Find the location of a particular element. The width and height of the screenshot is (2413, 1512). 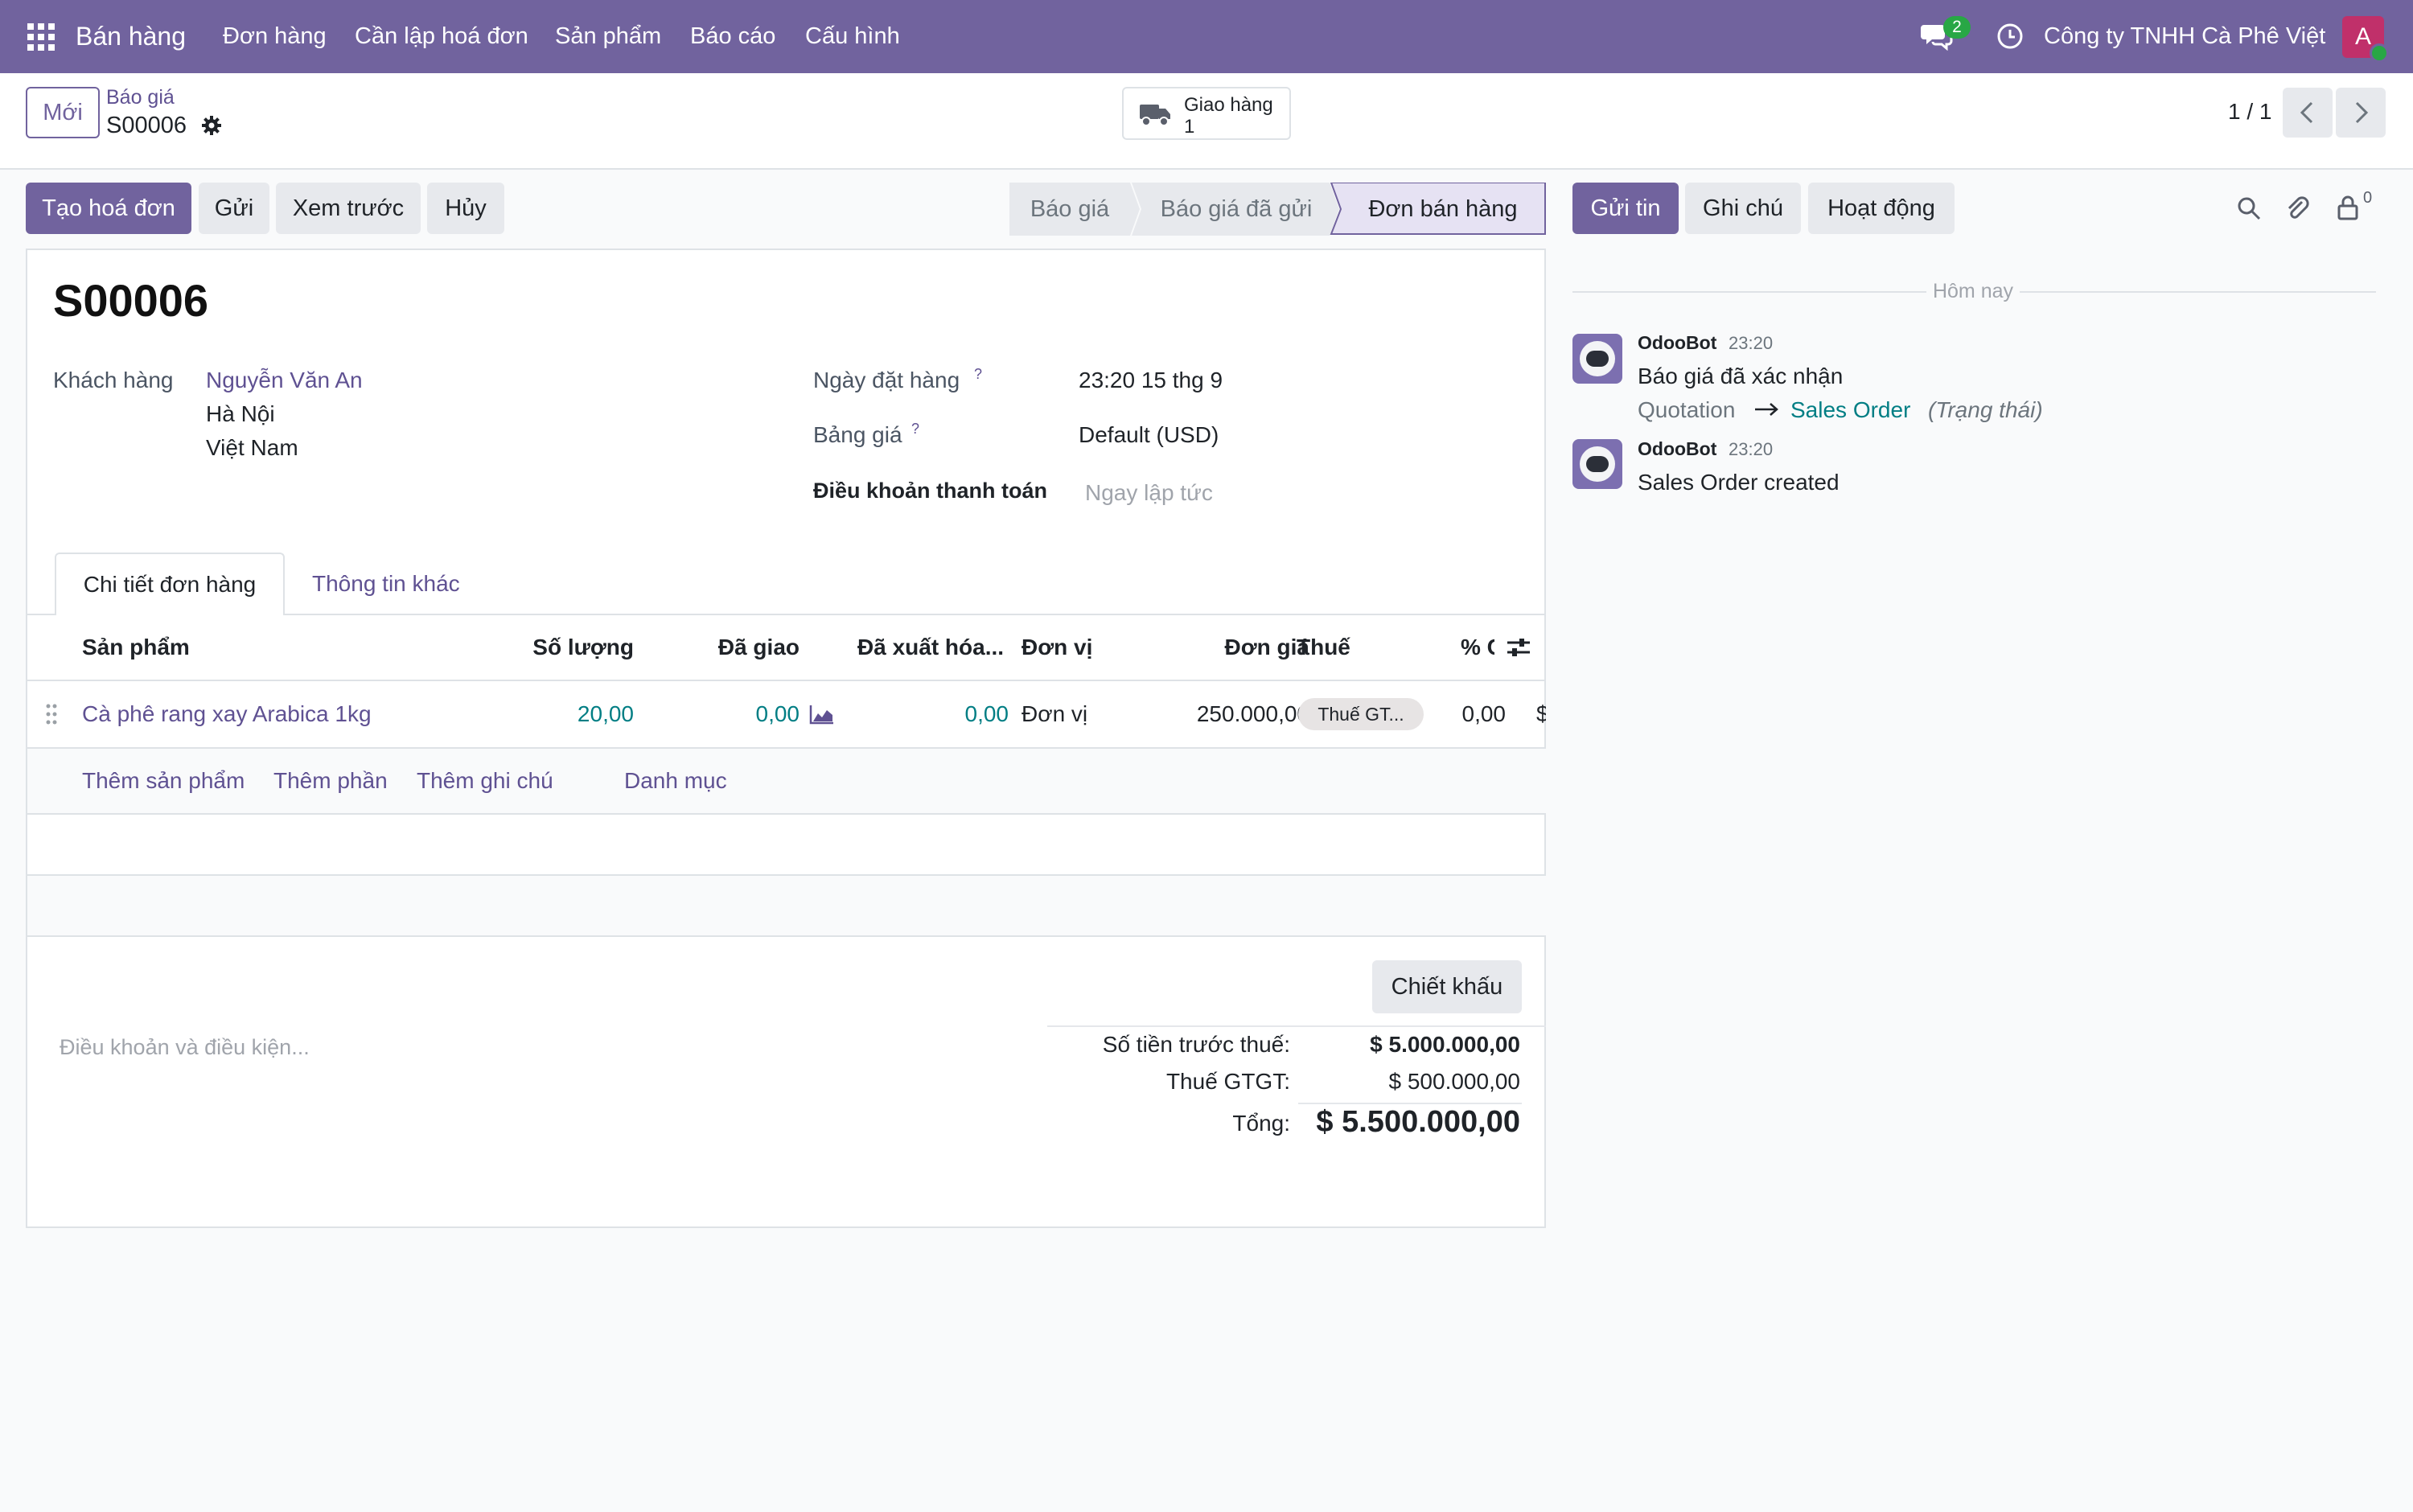

line-quantity: 20,00 is located at coordinates (578, 714).